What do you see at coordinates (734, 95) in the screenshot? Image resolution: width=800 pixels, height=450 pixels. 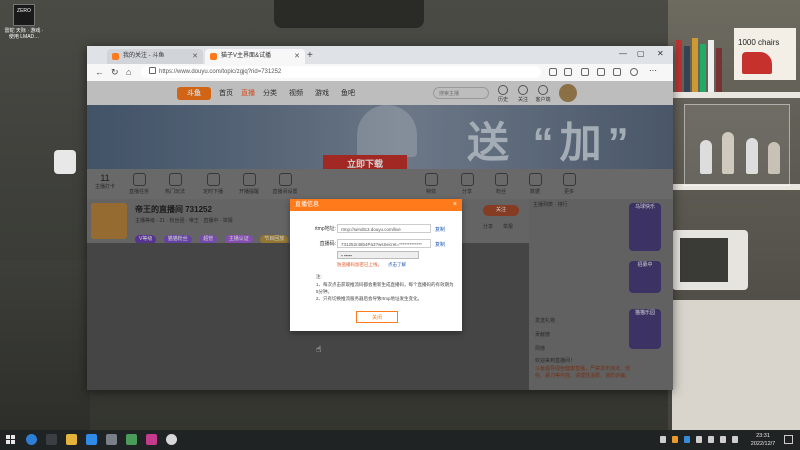 I see `shelf-board` at bounding box center [734, 95].